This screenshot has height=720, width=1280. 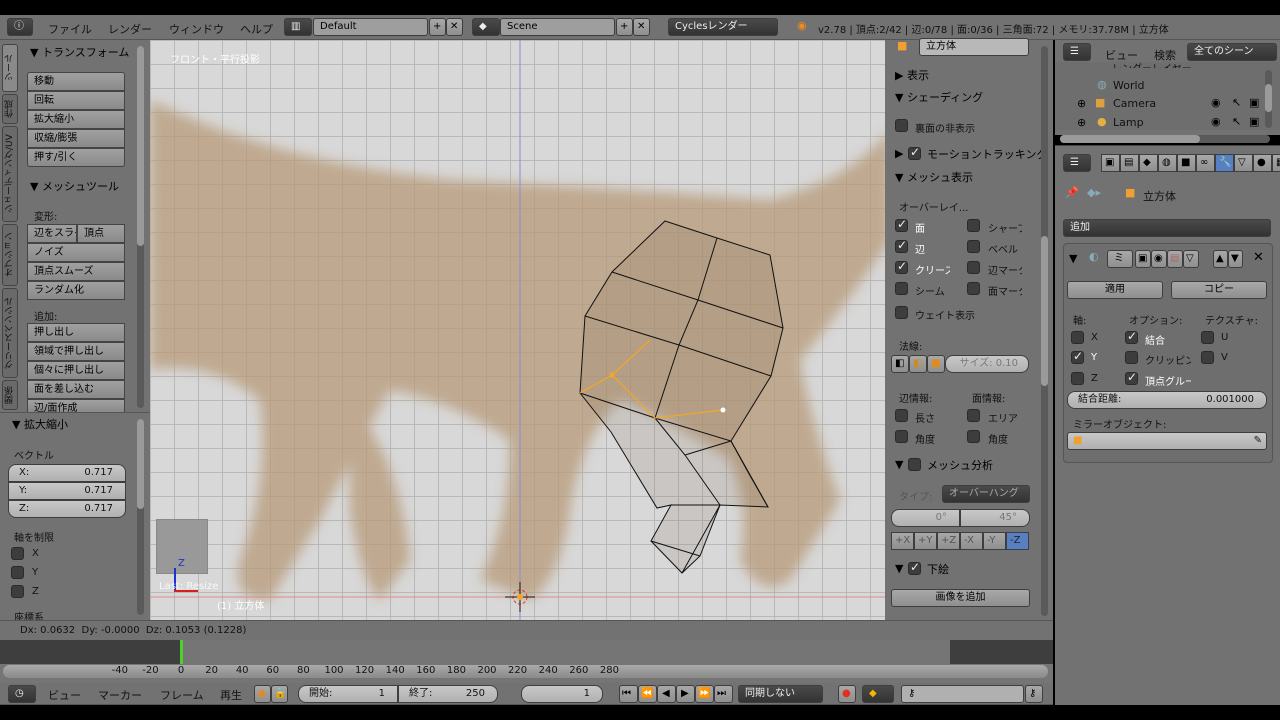 I want to click on translate-button: 移動, so click(x=76, y=81).